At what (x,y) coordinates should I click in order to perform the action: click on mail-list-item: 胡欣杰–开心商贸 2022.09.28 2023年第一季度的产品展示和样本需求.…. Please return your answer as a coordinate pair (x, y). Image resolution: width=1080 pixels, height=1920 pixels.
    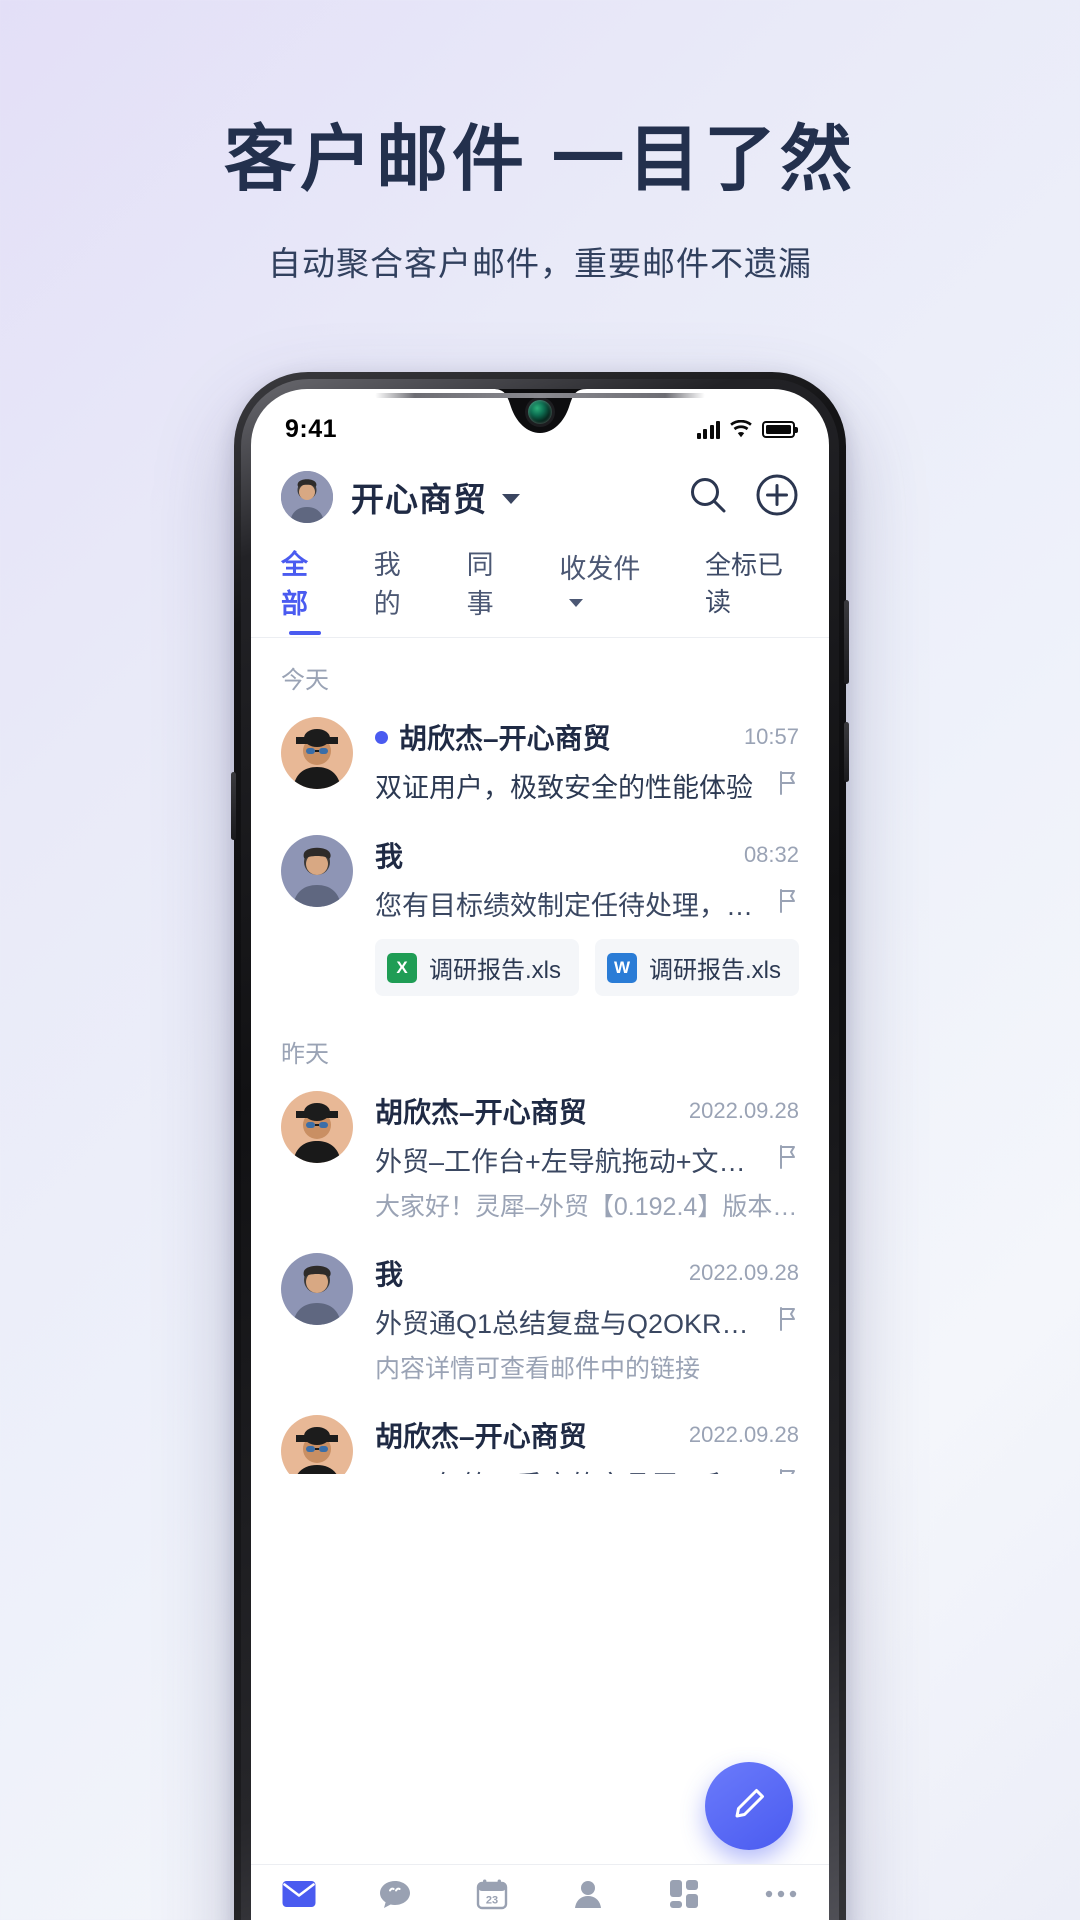
    Looking at the image, I should click on (540, 1437).